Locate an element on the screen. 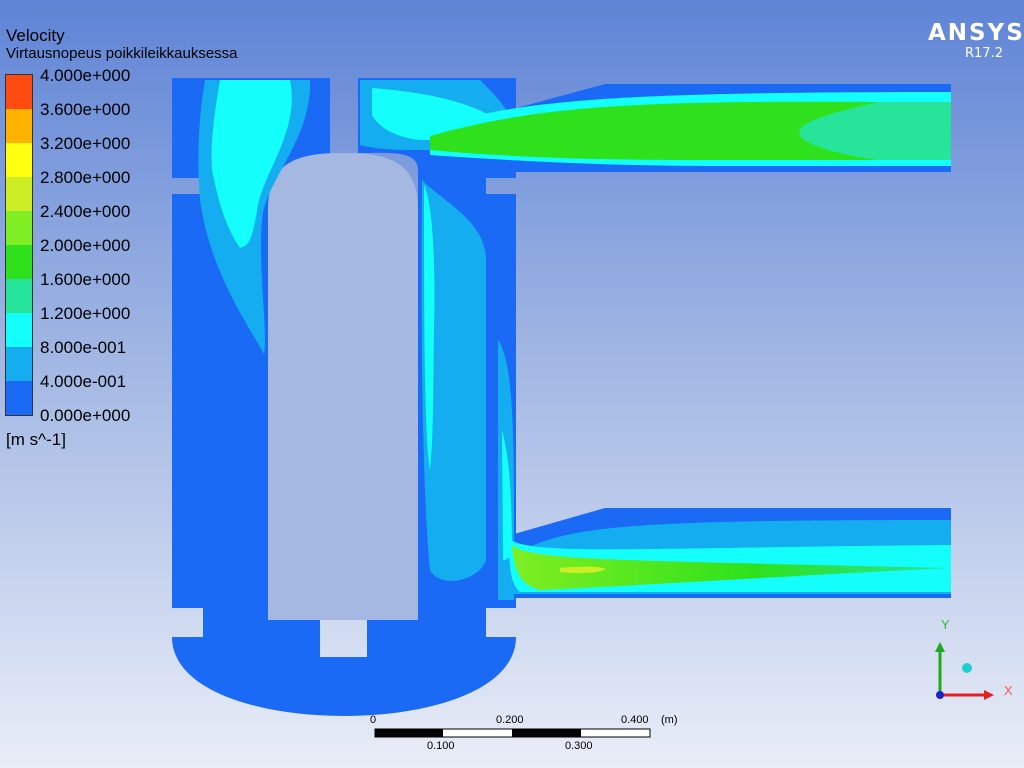 The image size is (1024, 768). scale-label: 0.400 is located at coordinates (635, 720).